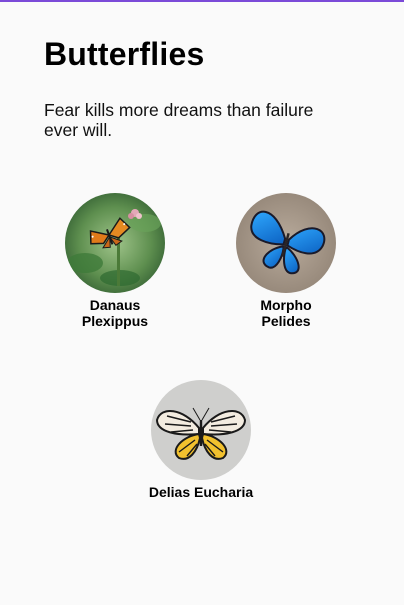 This screenshot has height=605, width=404. I want to click on butterfly-card-danaus-plexippus: Danaus Plexippus, so click(115, 261).